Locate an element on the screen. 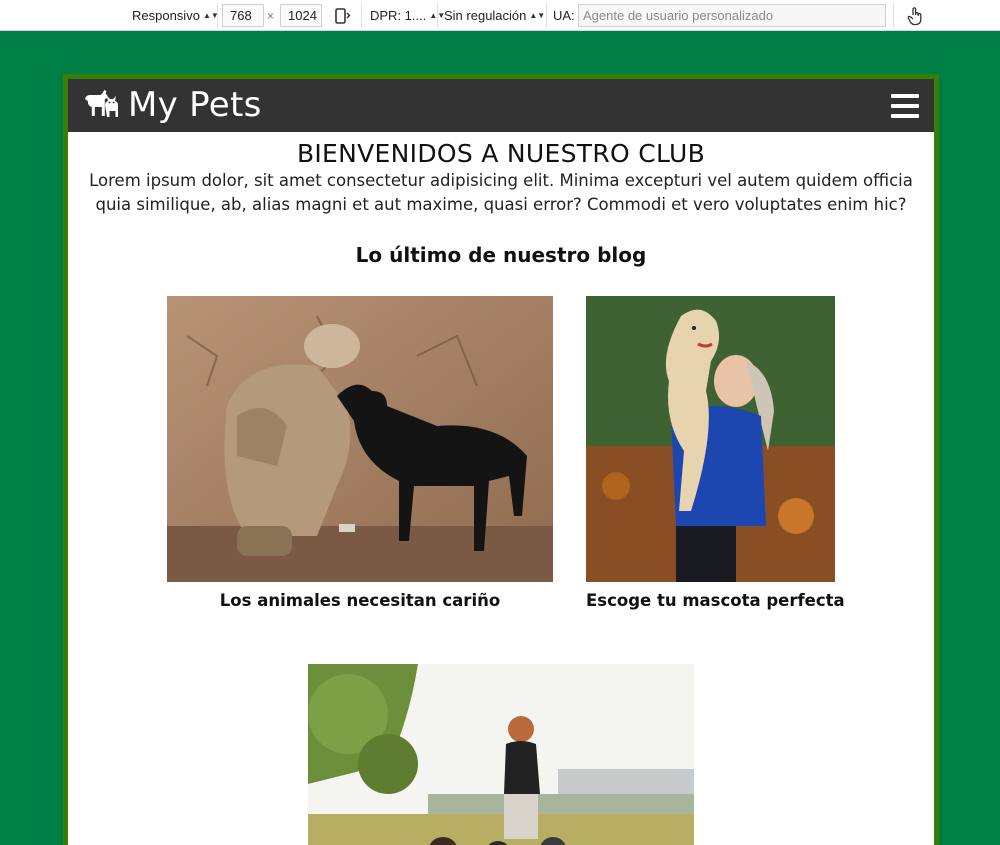 This screenshot has height=845, width=1000. site-navbar: My Pets is located at coordinates (501, 105).